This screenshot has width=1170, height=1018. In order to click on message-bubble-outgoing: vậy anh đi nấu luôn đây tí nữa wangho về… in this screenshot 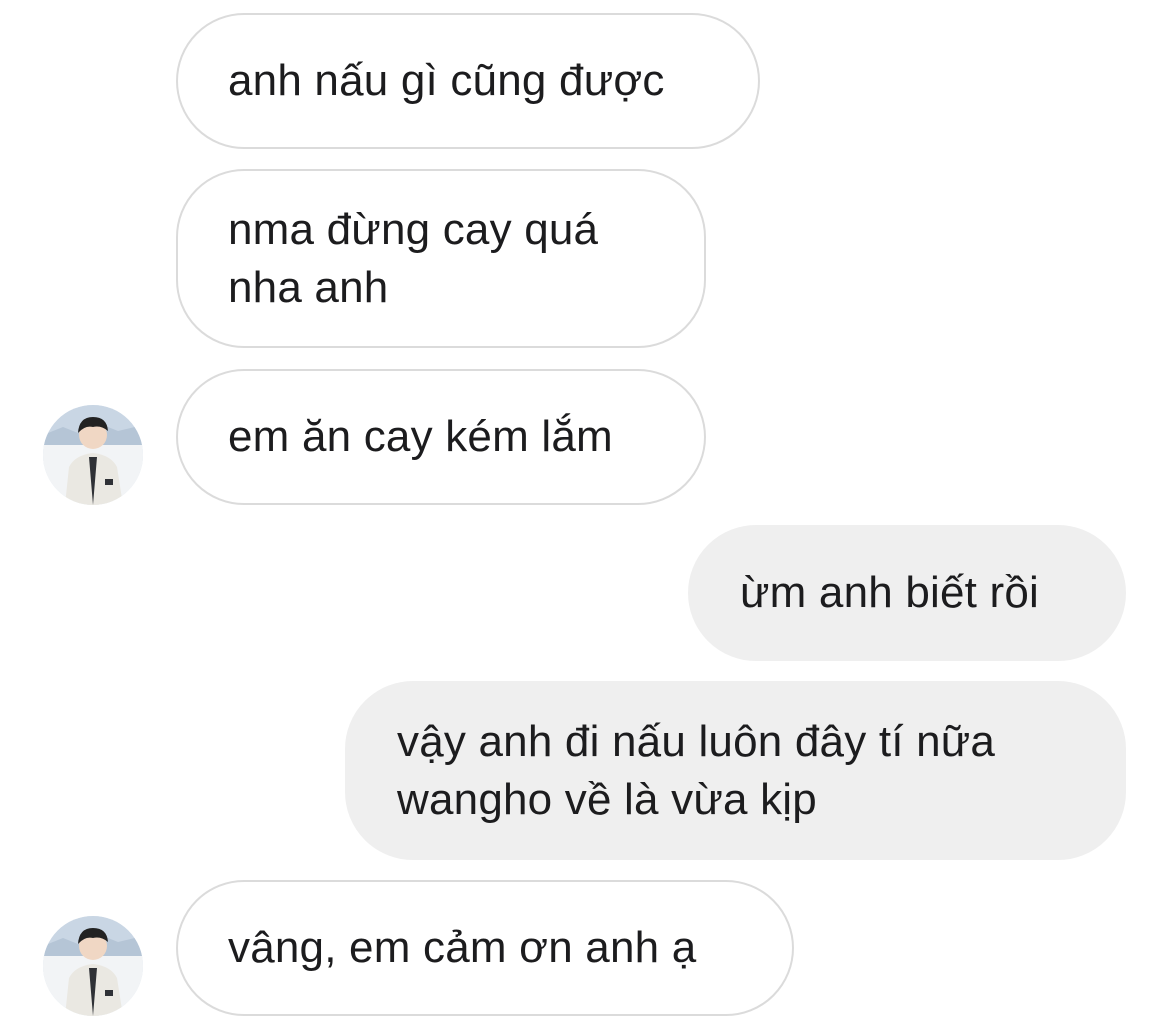, I will do `click(735, 770)`.